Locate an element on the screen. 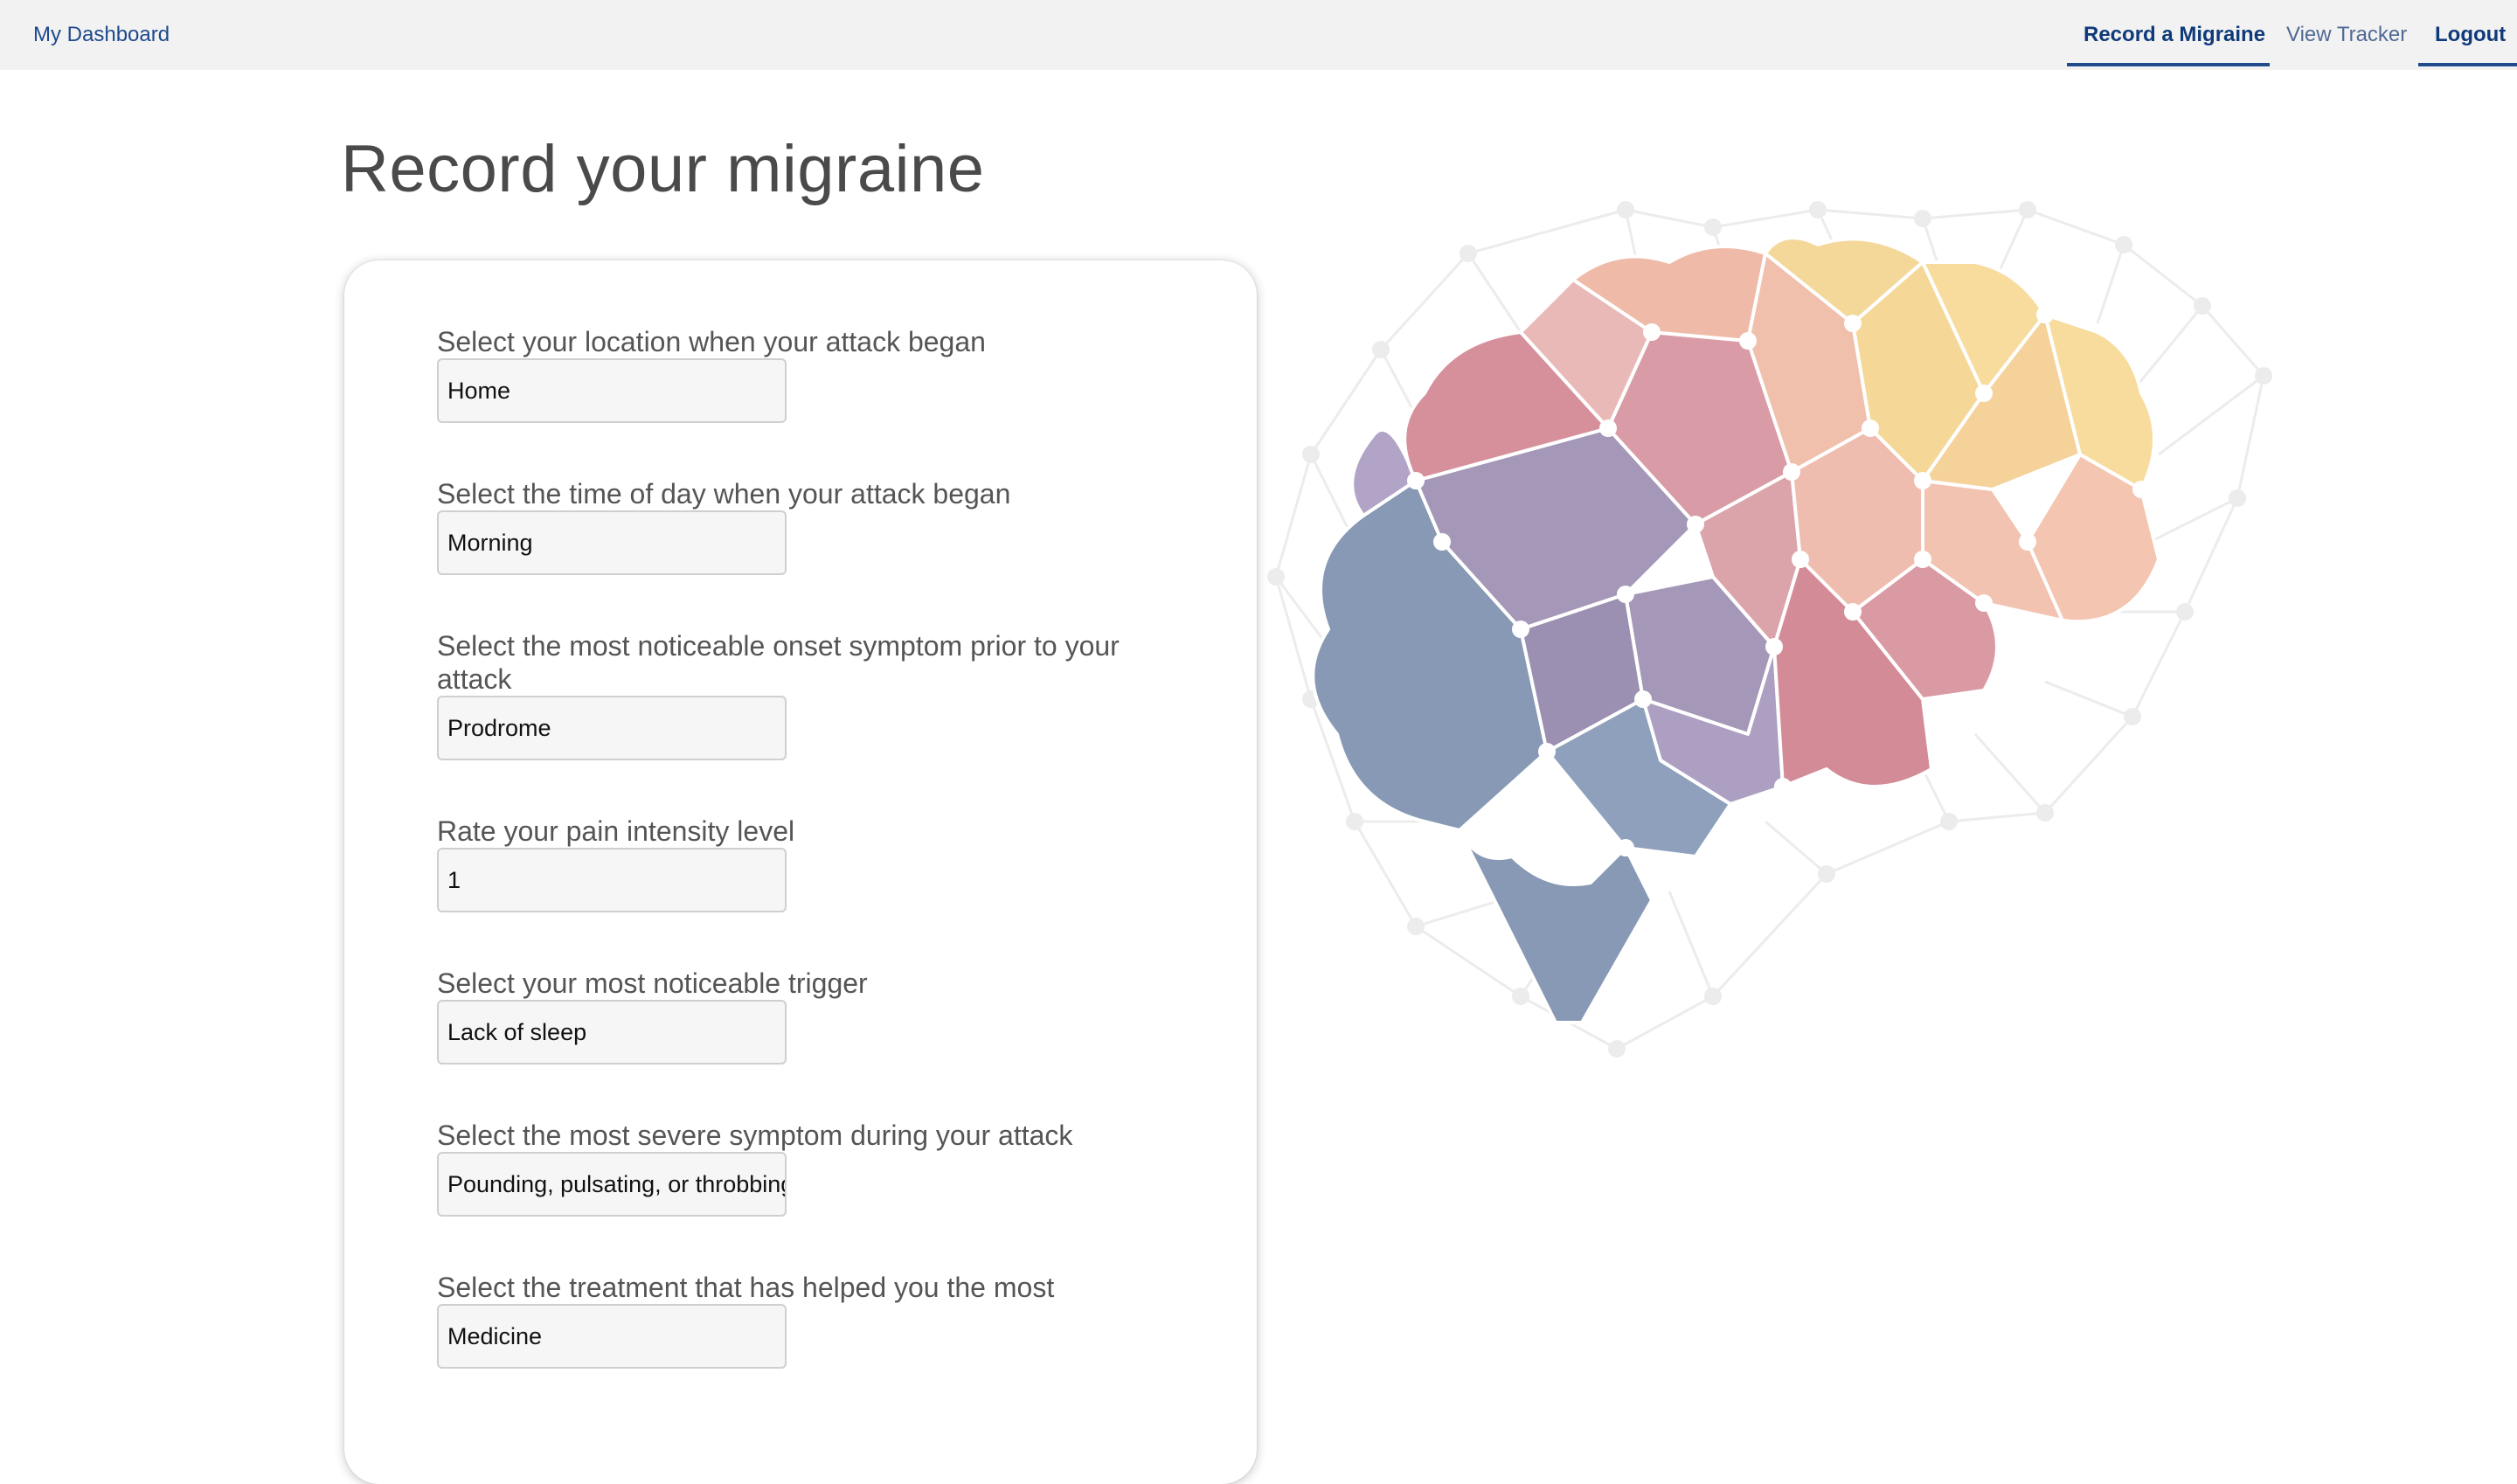  logout-link: Logout is located at coordinates (2470, 35).